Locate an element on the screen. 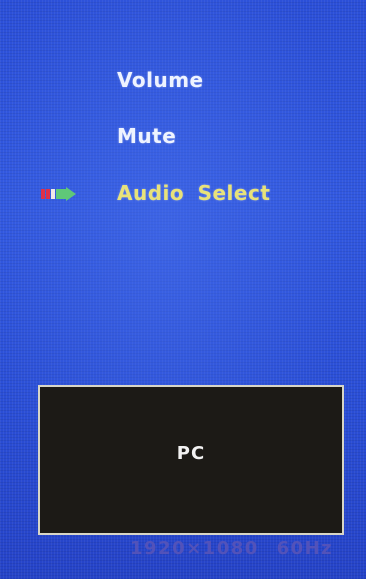 The width and height of the screenshot is (366, 579). menu-item-volume: Volume is located at coordinates (160, 80).